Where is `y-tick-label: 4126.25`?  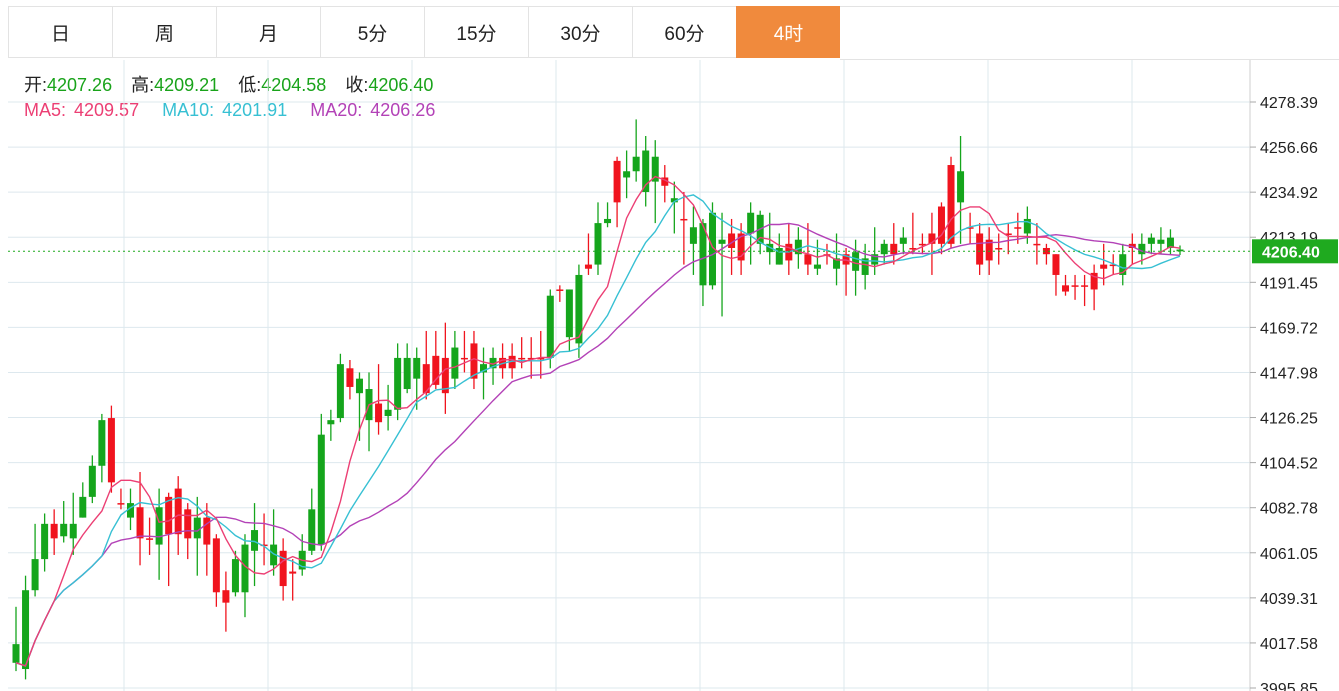 y-tick-label: 4126.25 is located at coordinates (1289, 419).